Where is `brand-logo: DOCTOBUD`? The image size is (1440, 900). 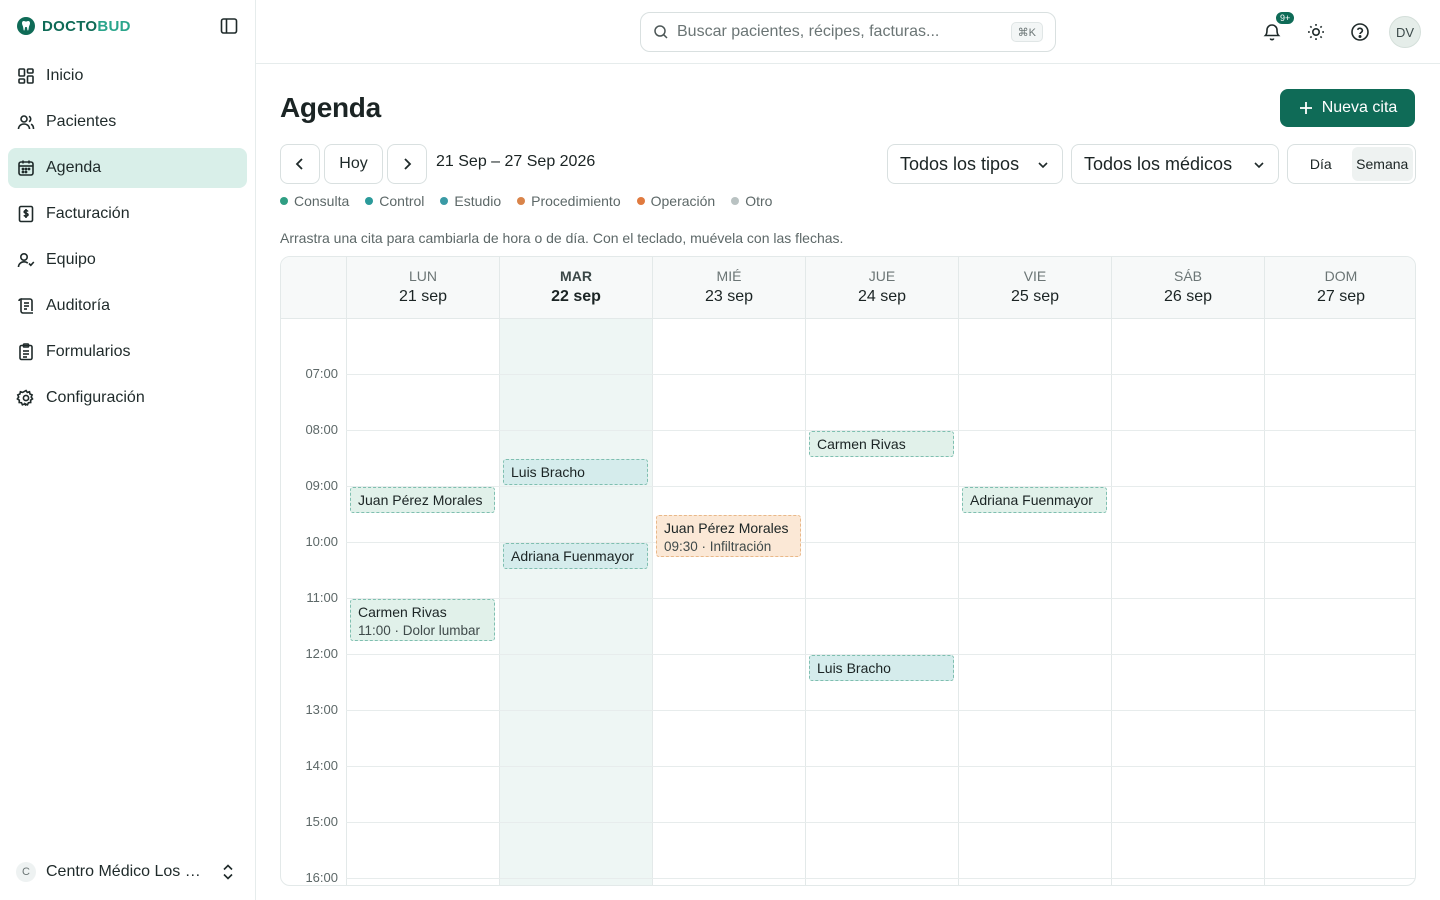 brand-logo: DOCTOBUD is located at coordinates (73, 26).